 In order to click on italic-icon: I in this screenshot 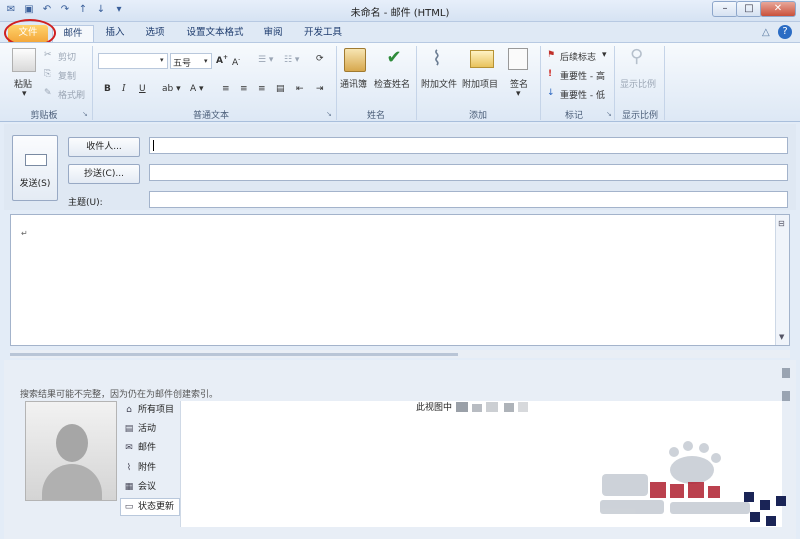, I will do `click(124, 89)`.